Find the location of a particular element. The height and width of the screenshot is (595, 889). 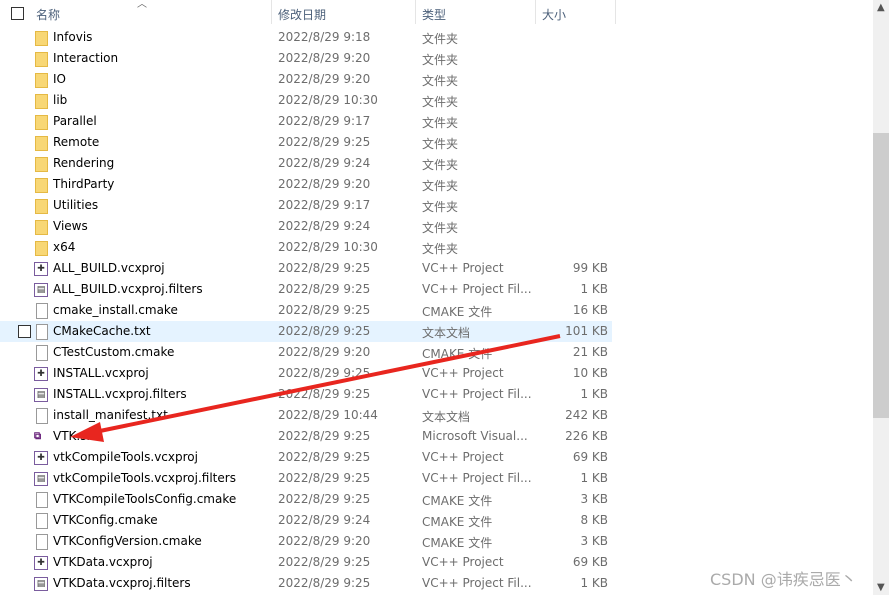

arrow-shaft is located at coordinates (327, 384).